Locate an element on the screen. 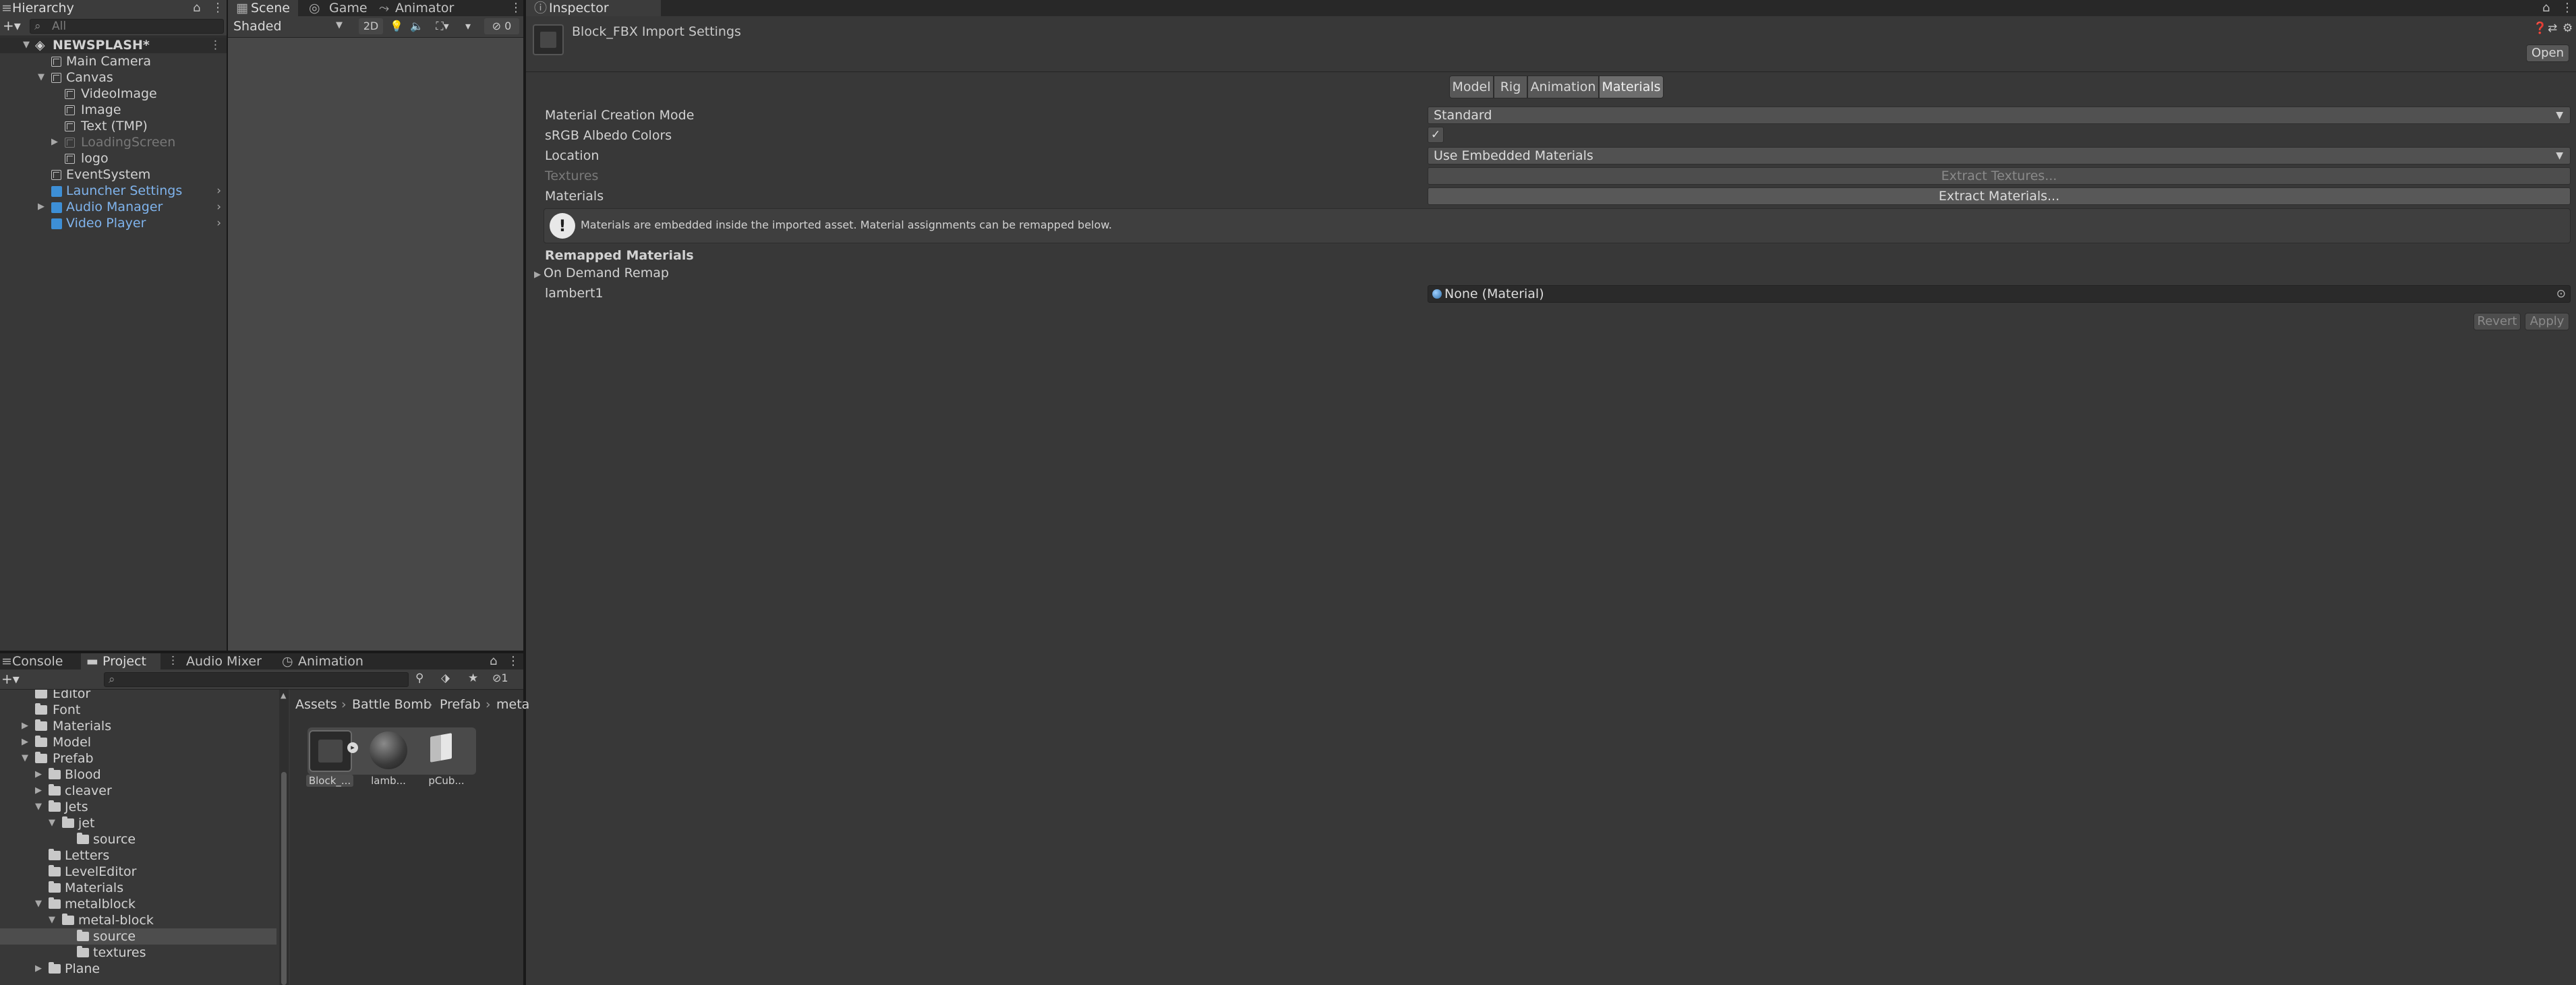 This screenshot has height=985, width=2576. folder-jet: ▼ jet is located at coordinates (138, 823).